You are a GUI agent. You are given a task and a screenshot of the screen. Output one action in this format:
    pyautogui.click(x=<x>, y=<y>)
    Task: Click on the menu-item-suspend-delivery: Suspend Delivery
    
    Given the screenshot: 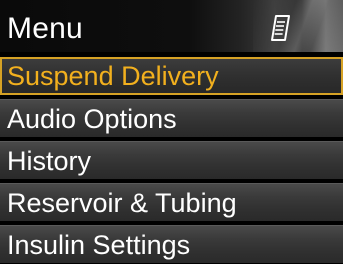 What is the action you would take?
    pyautogui.click(x=171, y=76)
    